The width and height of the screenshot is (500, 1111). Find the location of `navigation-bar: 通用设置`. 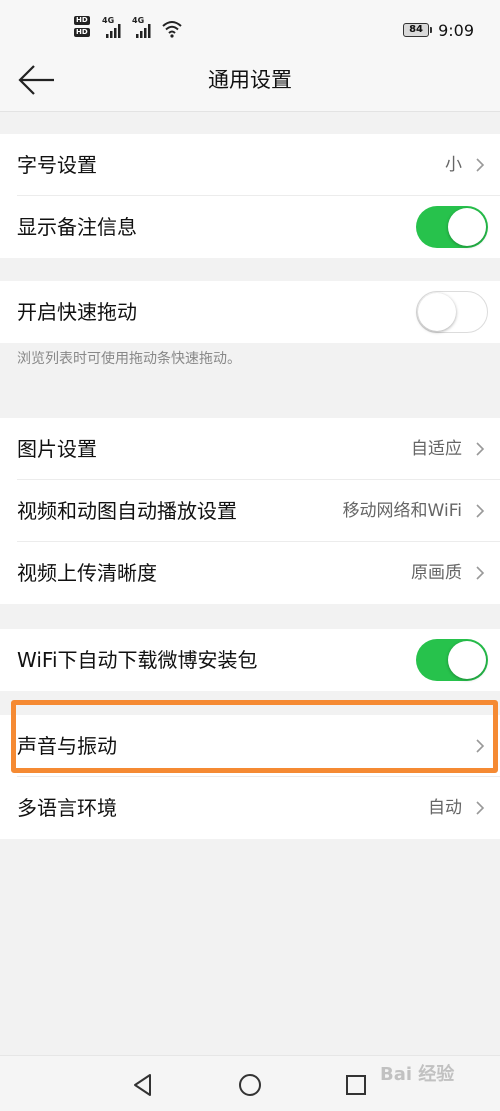

navigation-bar: 通用设置 is located at coordinates (250, 80).